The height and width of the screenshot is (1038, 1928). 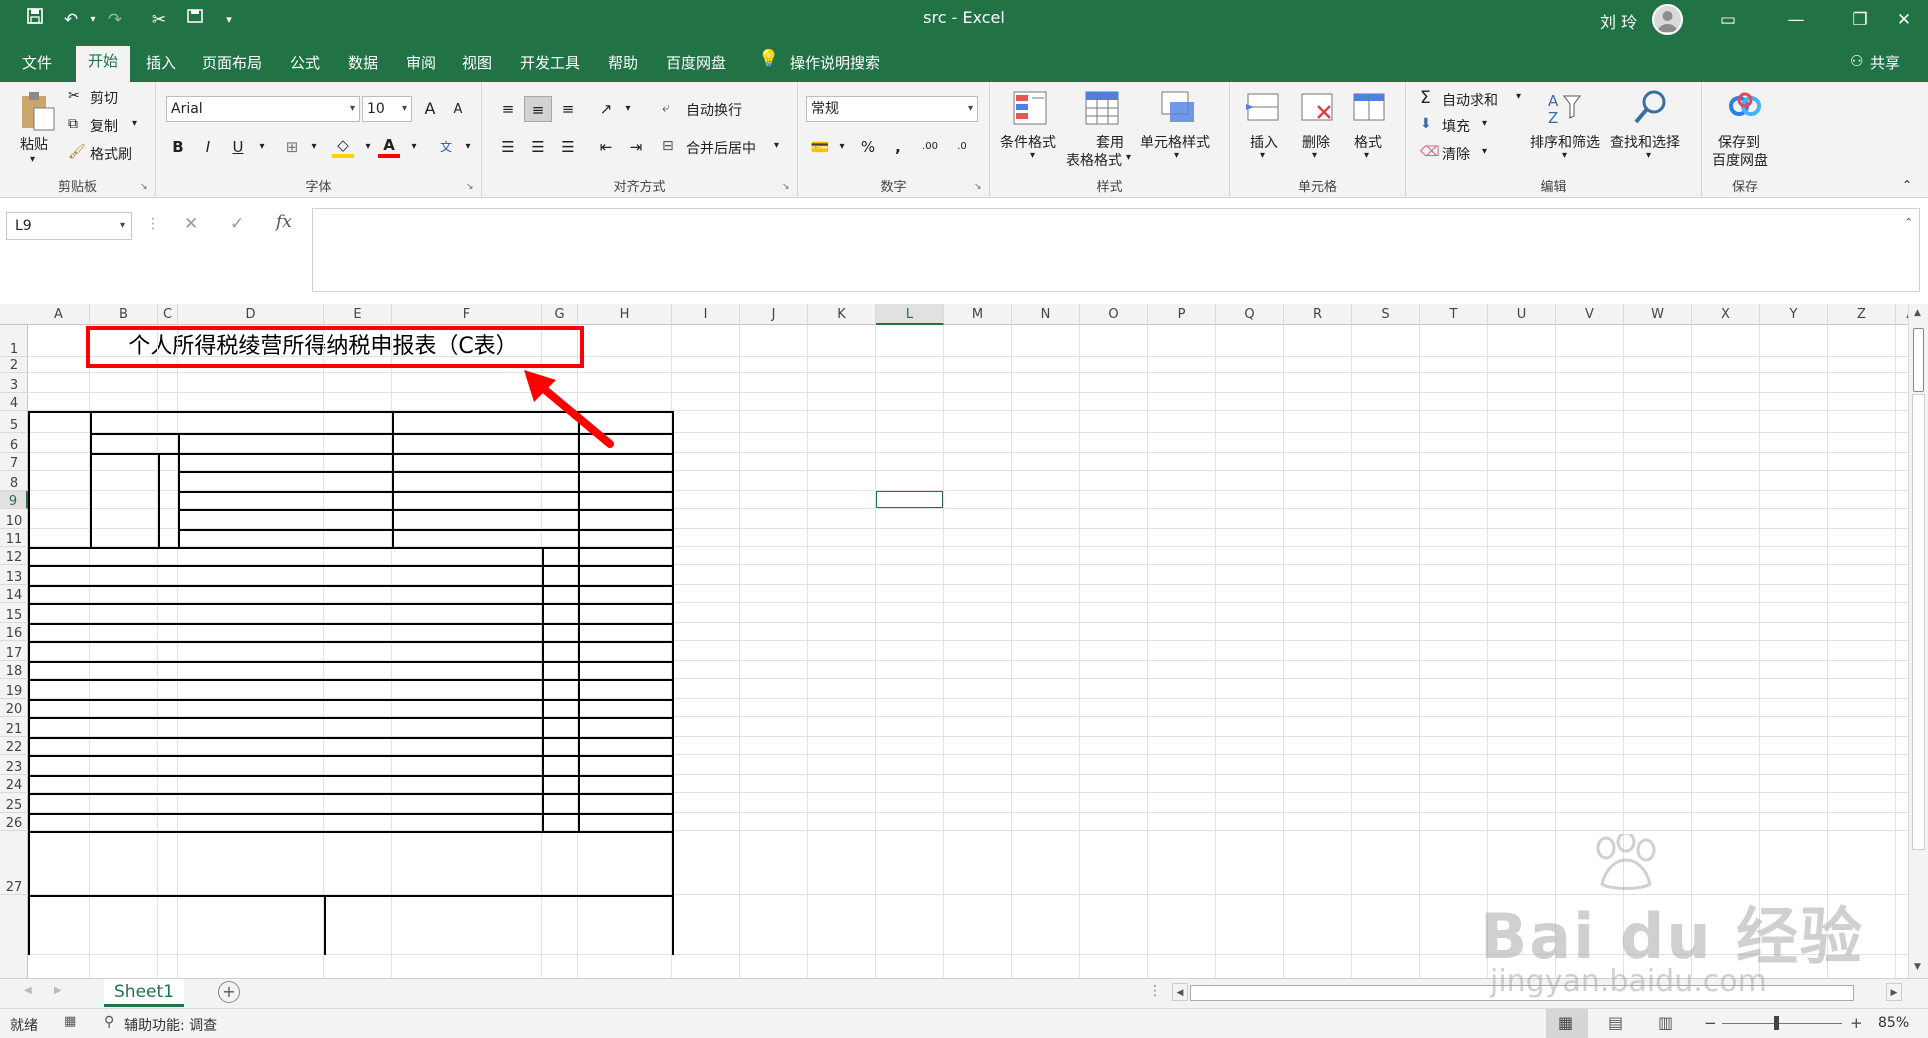 I want to click on expand-formula-bar-icon: ⌃, so click(x=1908, y=222).